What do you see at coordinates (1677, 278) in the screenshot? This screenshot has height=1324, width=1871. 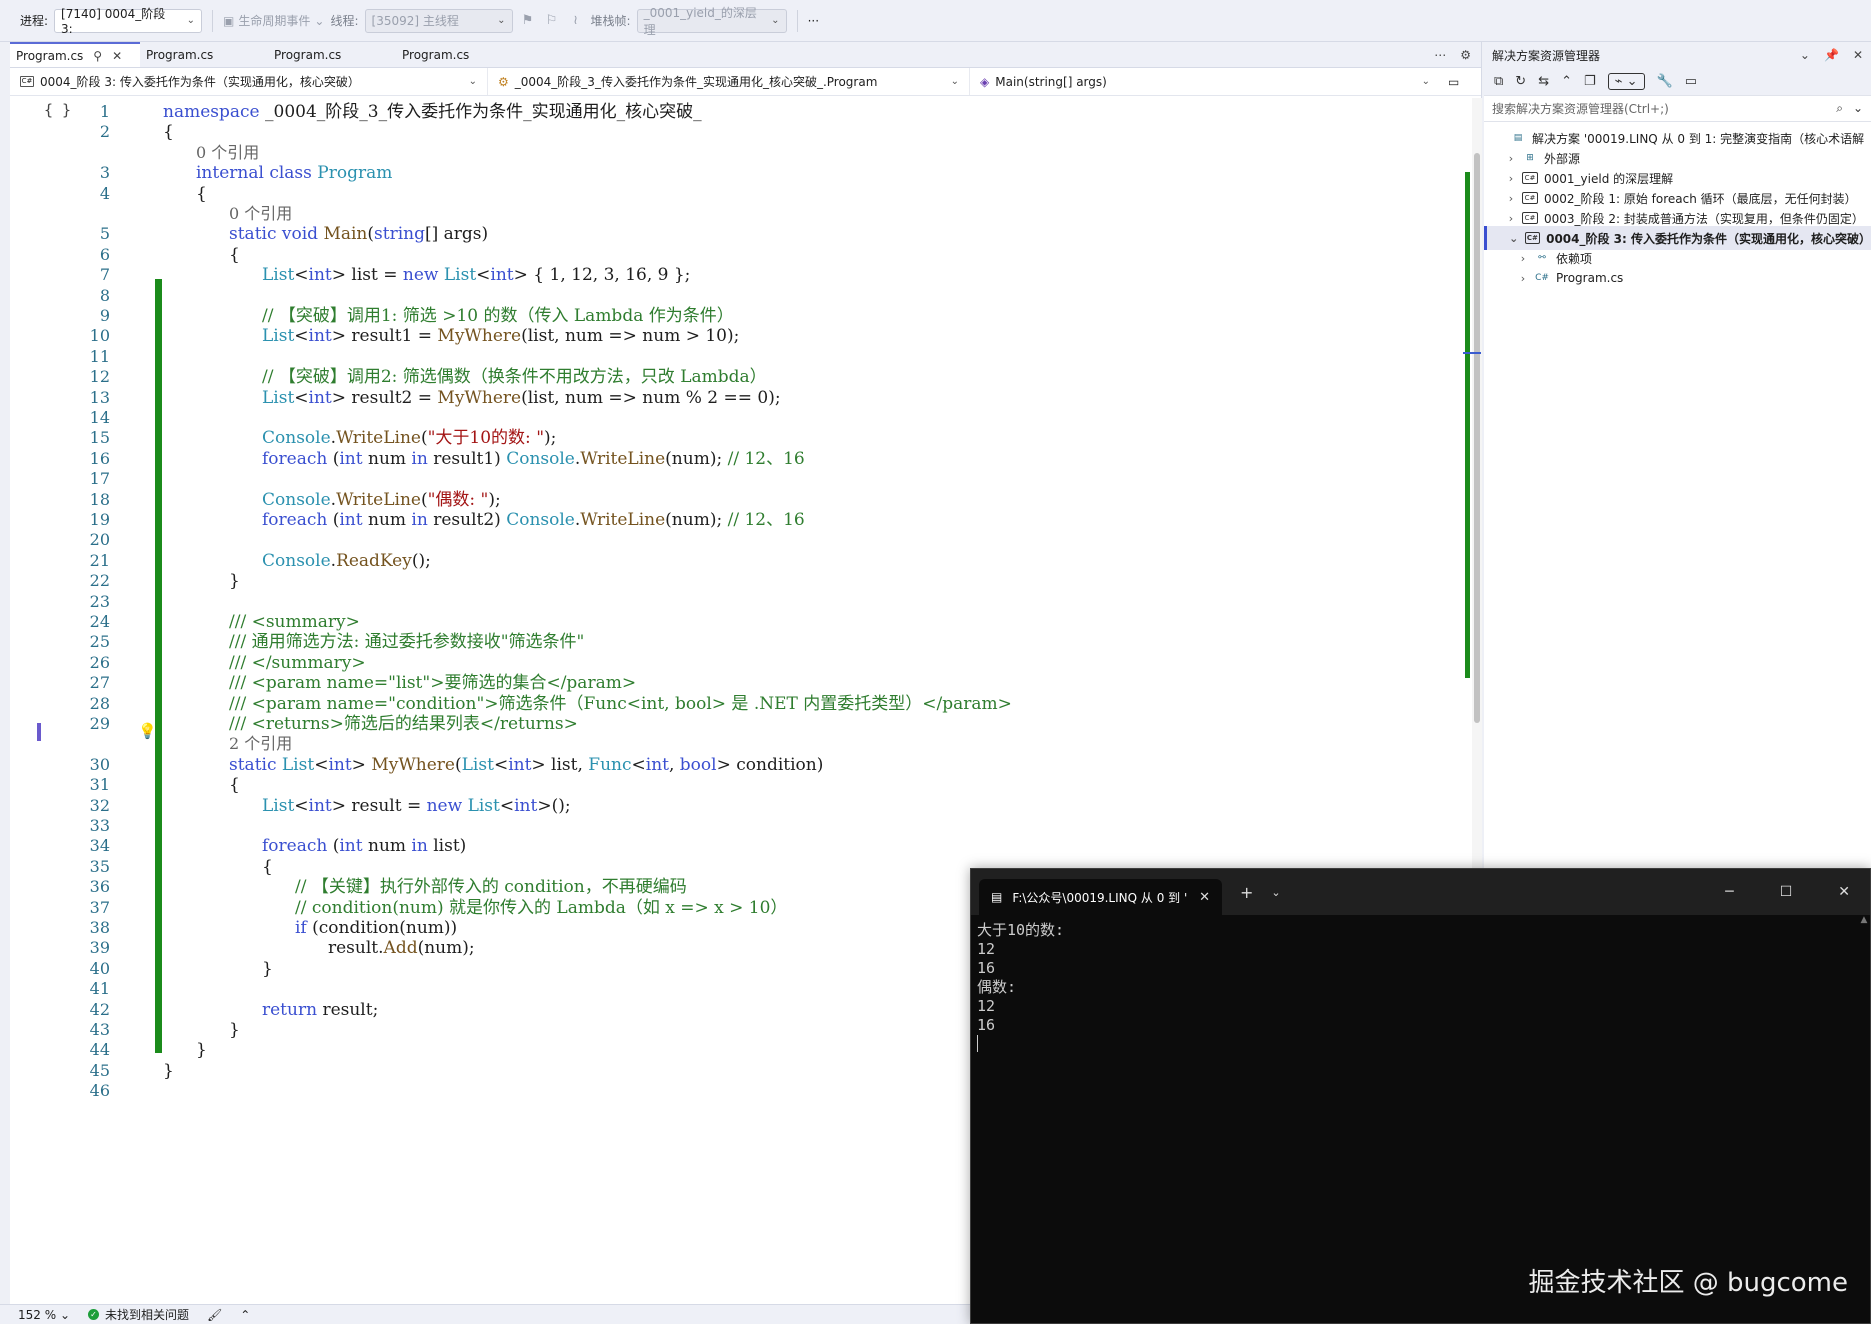 I see `tree-item: › C# Program.cs` at bounding box center [1677, 278].